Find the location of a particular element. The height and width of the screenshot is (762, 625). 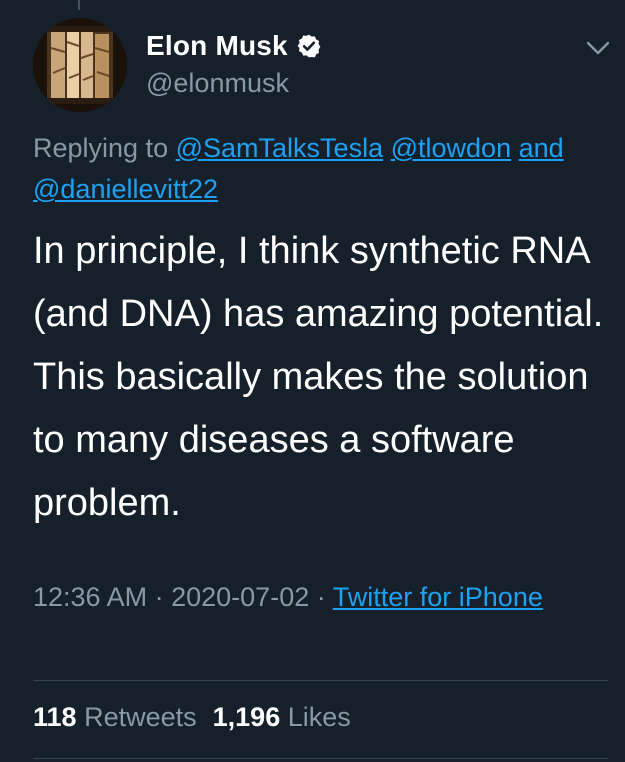

chevron-down-icon is located at coordinates (598, 48).